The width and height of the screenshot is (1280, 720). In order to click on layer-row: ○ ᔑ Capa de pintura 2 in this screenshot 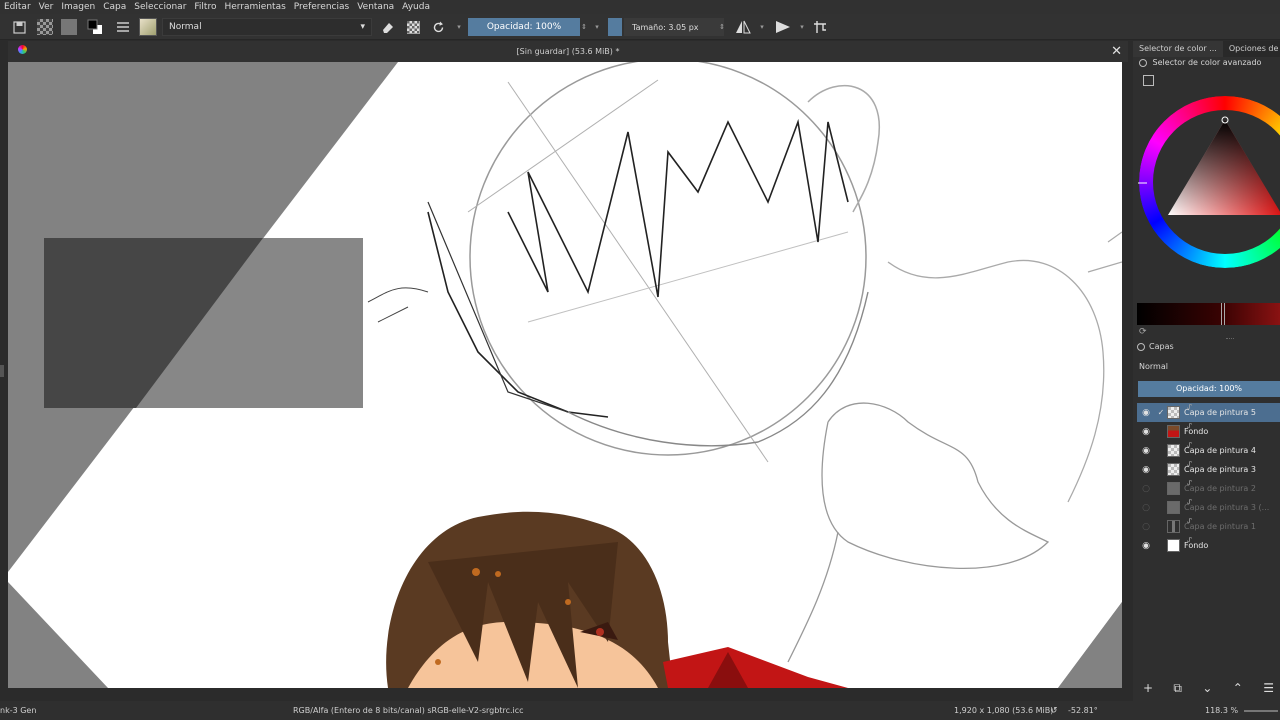, I will do `click(1208, 488)`.